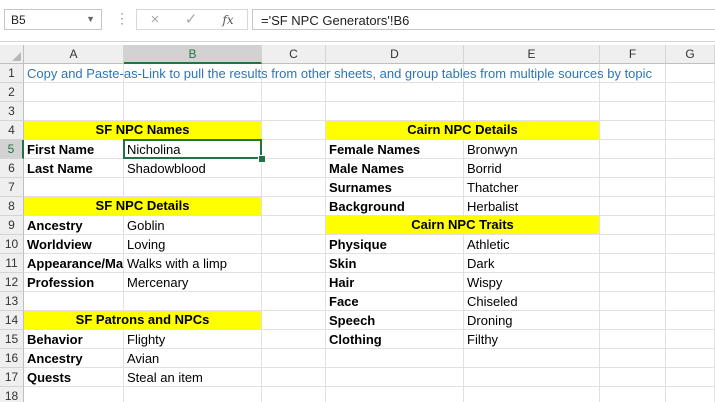 The image size is (715, 402). I want to click on sf-npc-details-label: Ancestry, so click(74, 225).